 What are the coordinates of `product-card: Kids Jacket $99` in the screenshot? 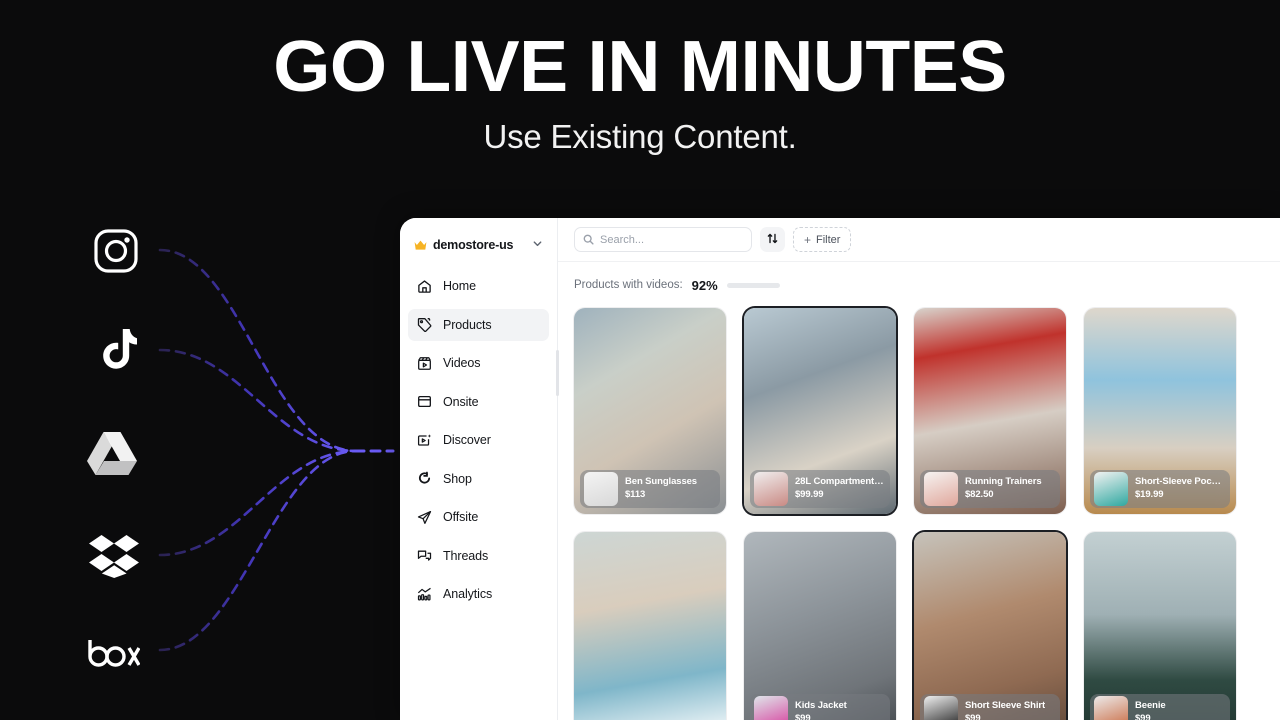 It's located at (820, 626).